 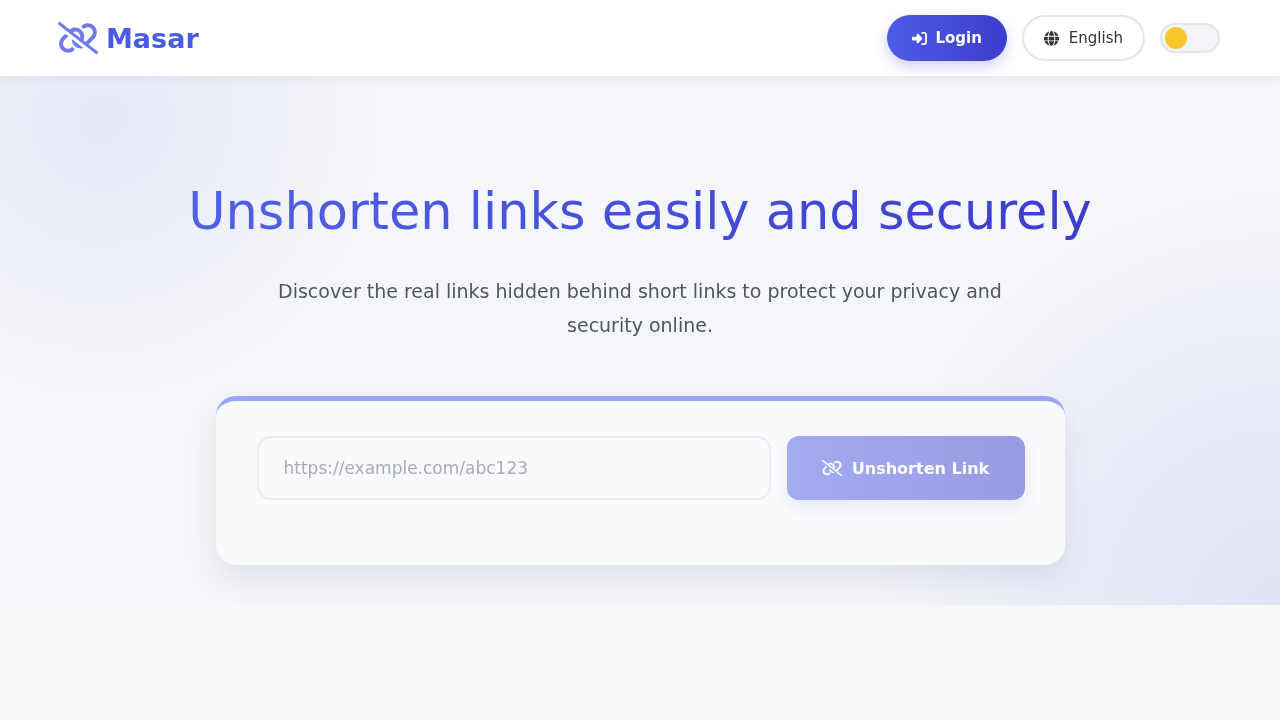 I want to click on language-button: English, so click(x=1083, y=38).